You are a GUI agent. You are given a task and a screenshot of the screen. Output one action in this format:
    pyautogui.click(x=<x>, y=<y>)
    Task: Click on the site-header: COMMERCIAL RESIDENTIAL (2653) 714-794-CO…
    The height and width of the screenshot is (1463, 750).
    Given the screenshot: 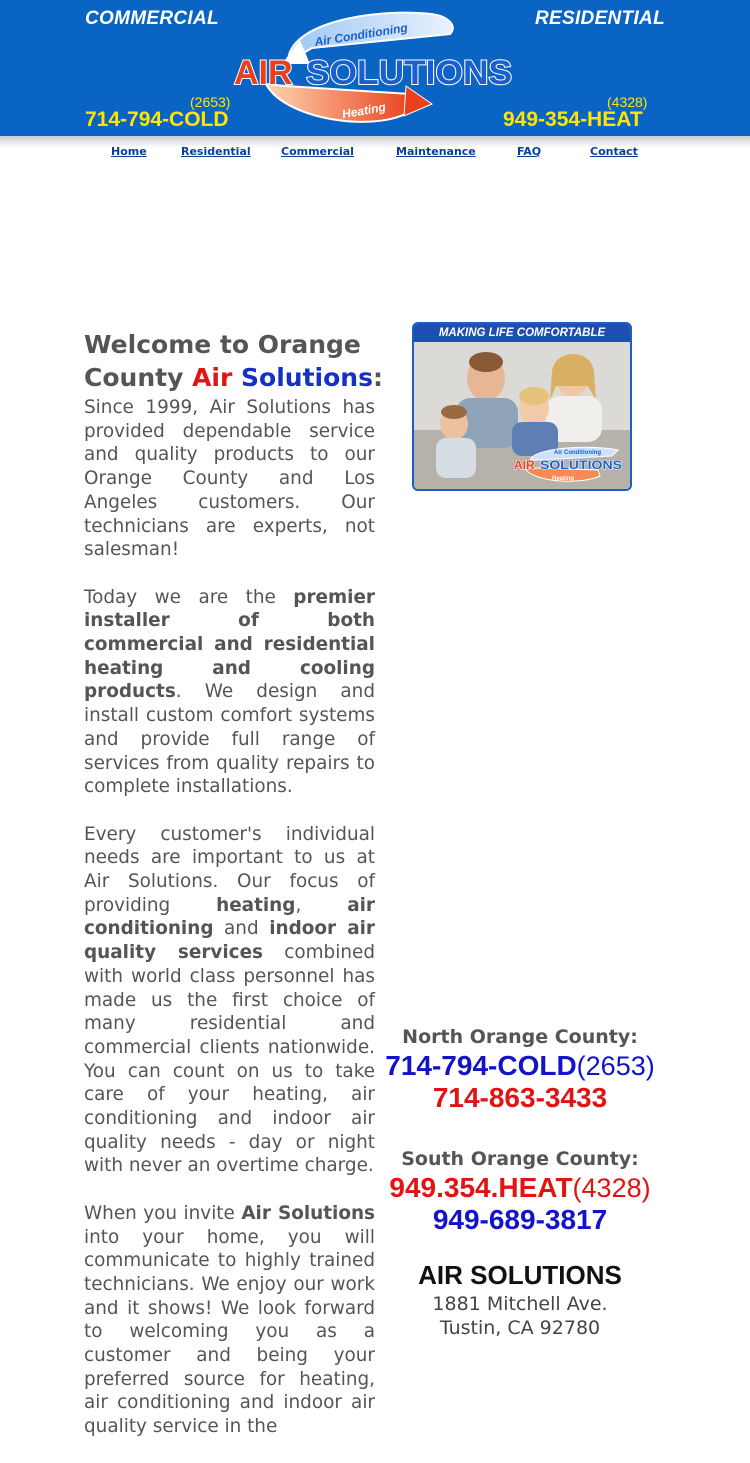 What is the action you would take?
    pyautogui.click(x=375, y=68)
    